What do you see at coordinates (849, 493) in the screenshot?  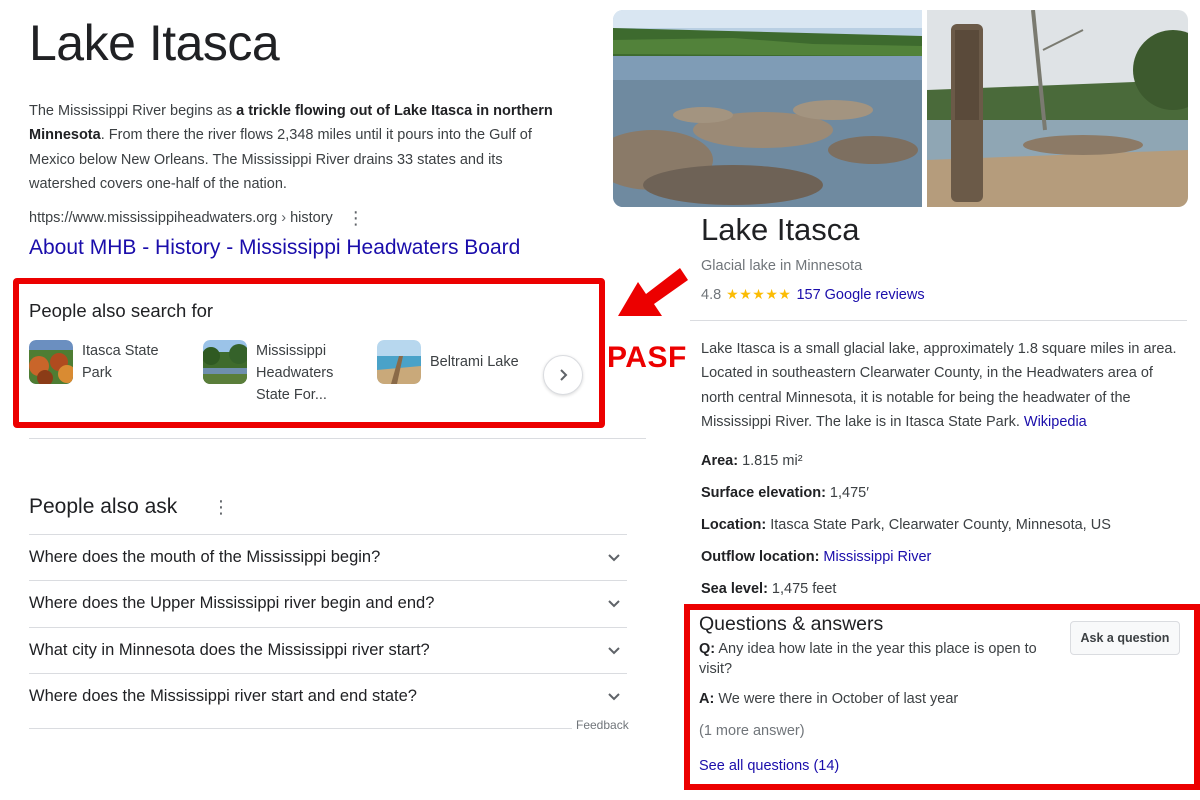 I see `fact-value: 1,475′` at bounding box center [849, 493].